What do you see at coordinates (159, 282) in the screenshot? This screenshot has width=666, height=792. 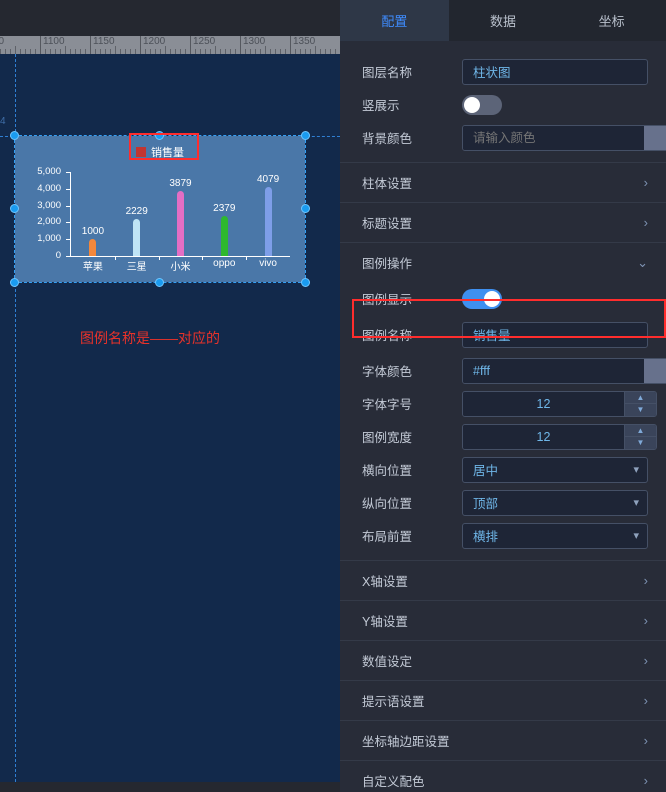 I see `resize-handle-bottom-center` at bounding box center [159, 282].